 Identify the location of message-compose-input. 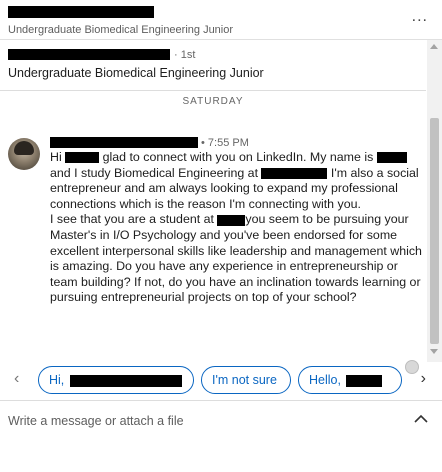
(203, 421).